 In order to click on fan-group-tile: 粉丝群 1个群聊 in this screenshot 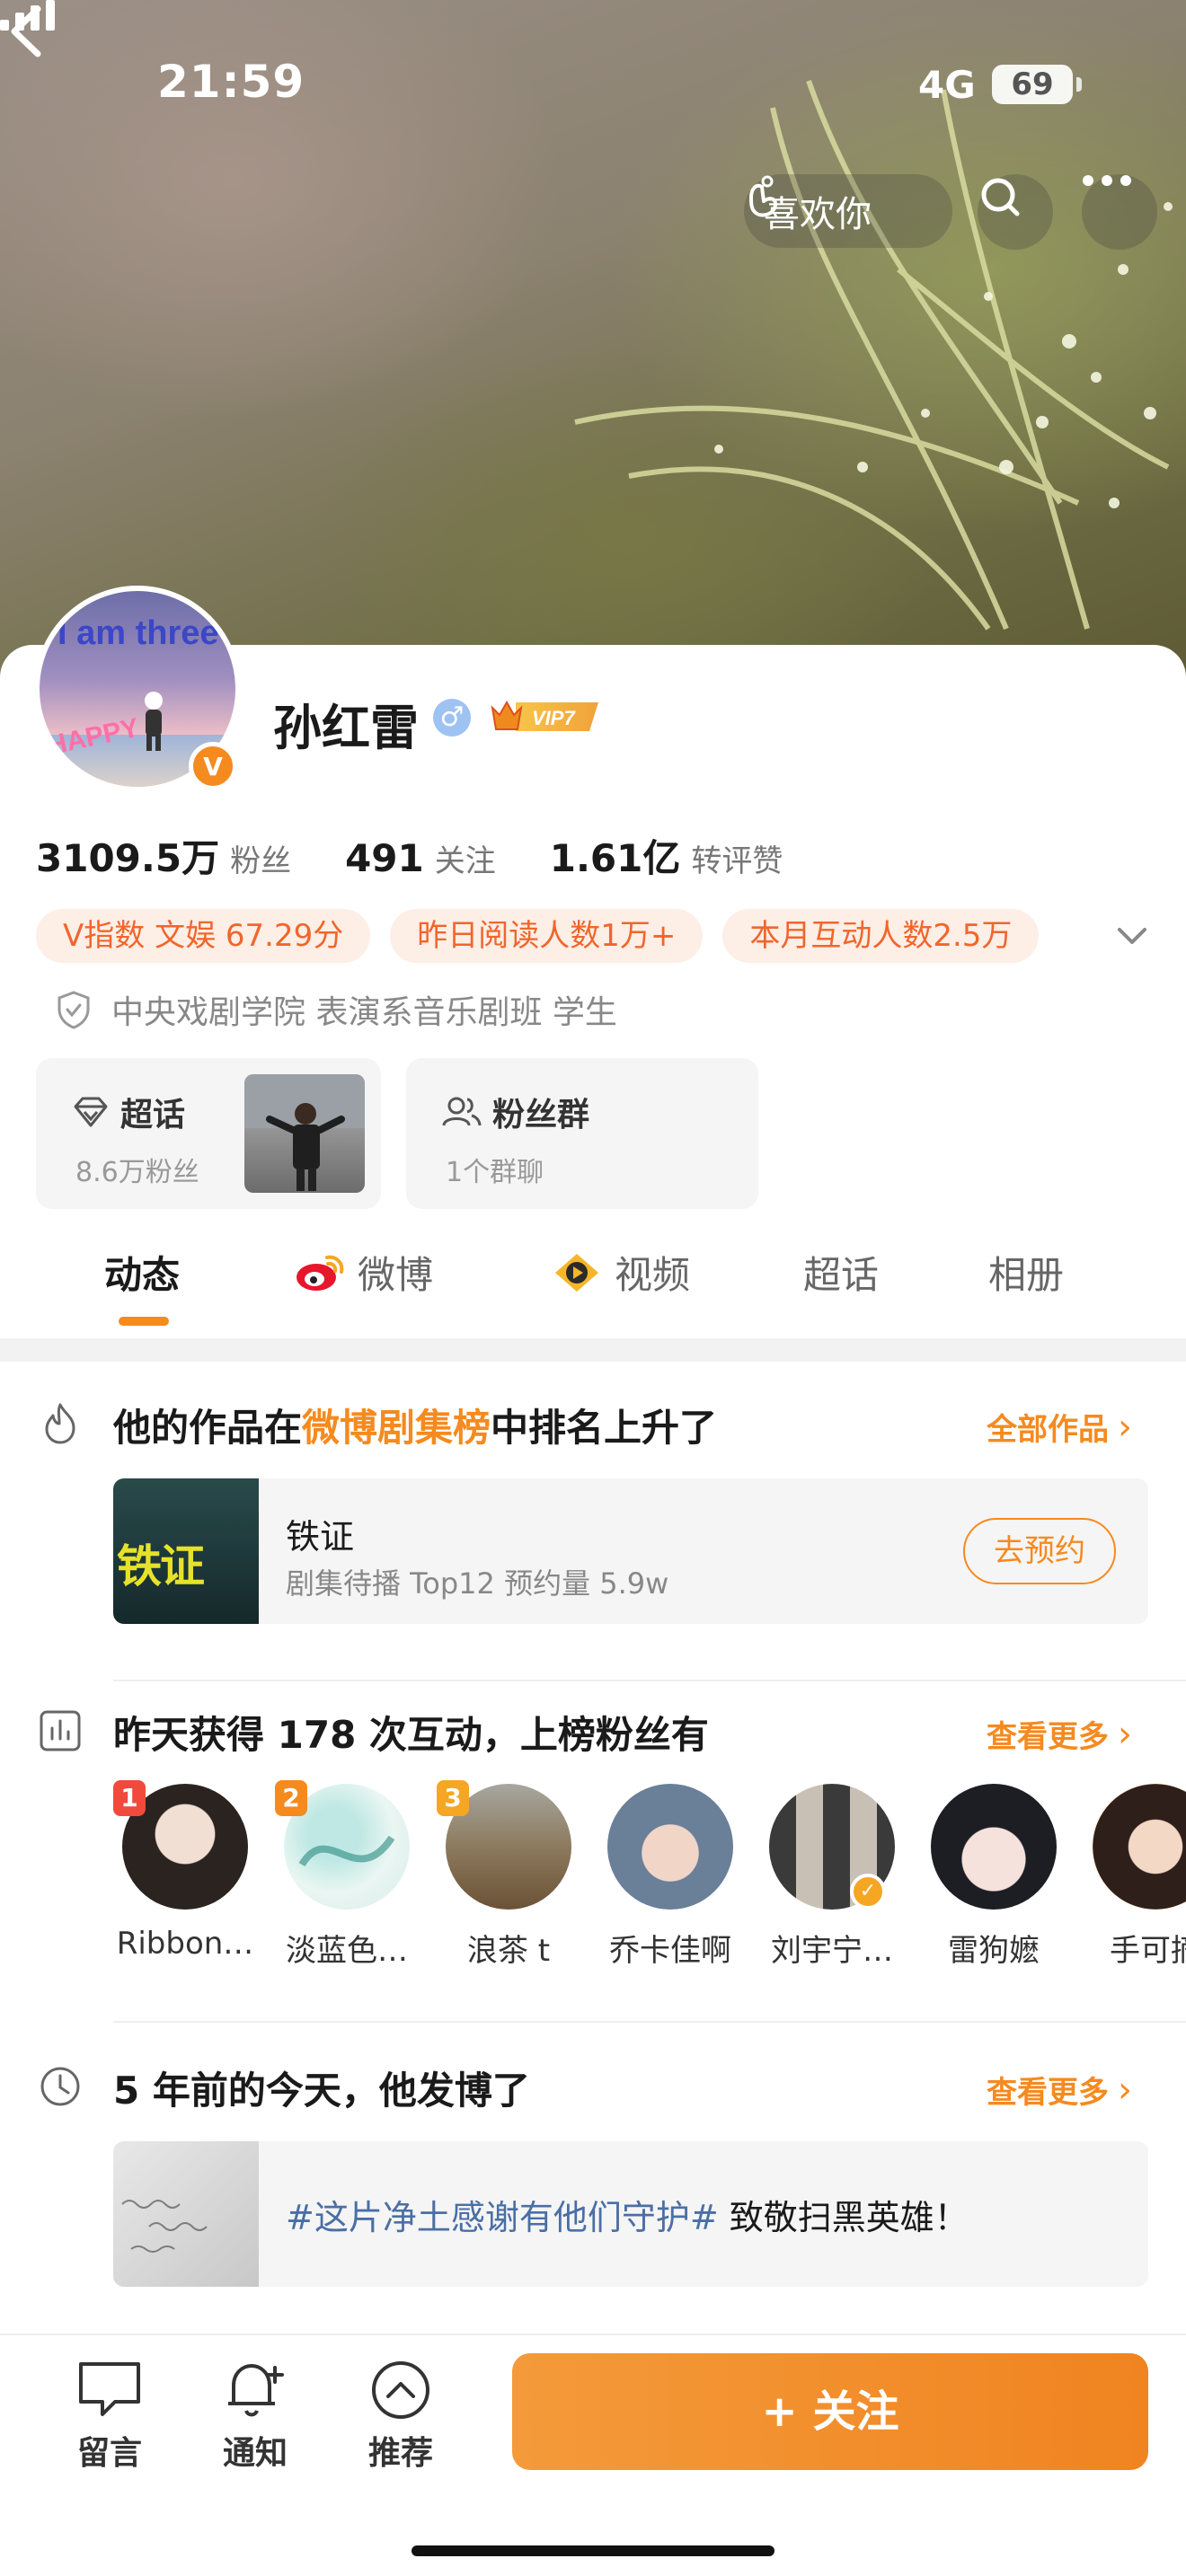, I will do `click(582, 1133)`.